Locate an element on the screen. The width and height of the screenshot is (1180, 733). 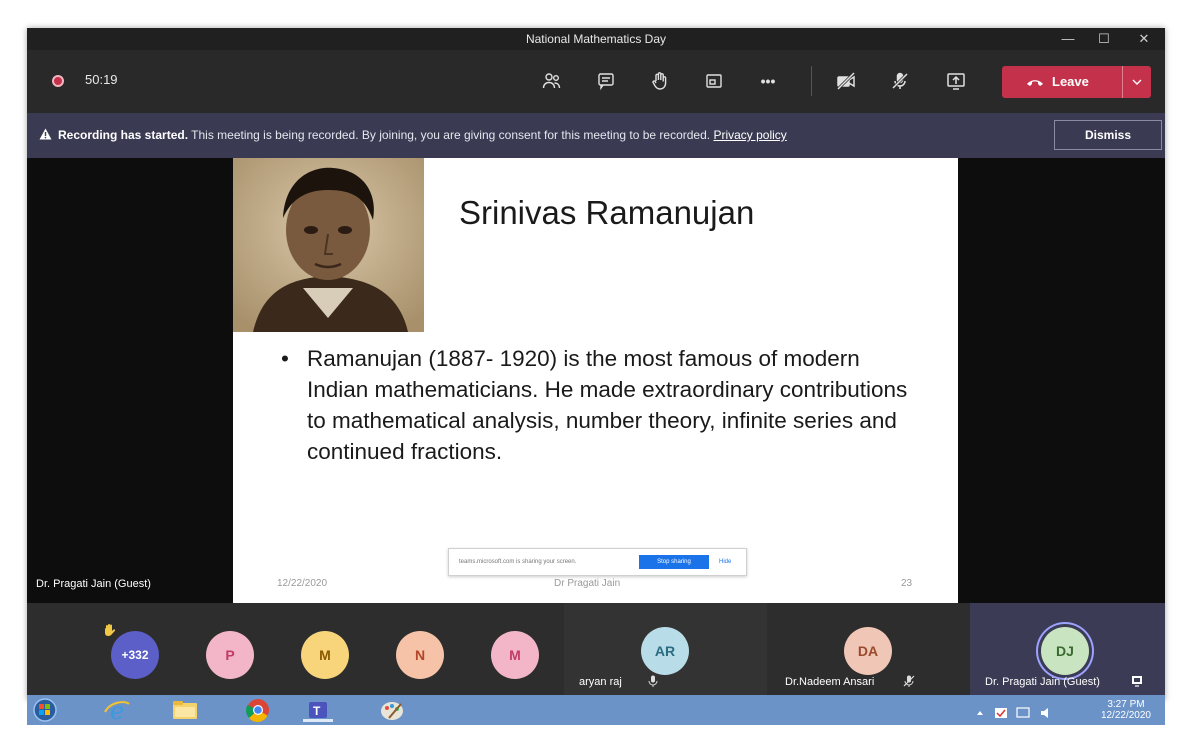
participant-tile: AR aryan raj is located at coordinates (665, 651).